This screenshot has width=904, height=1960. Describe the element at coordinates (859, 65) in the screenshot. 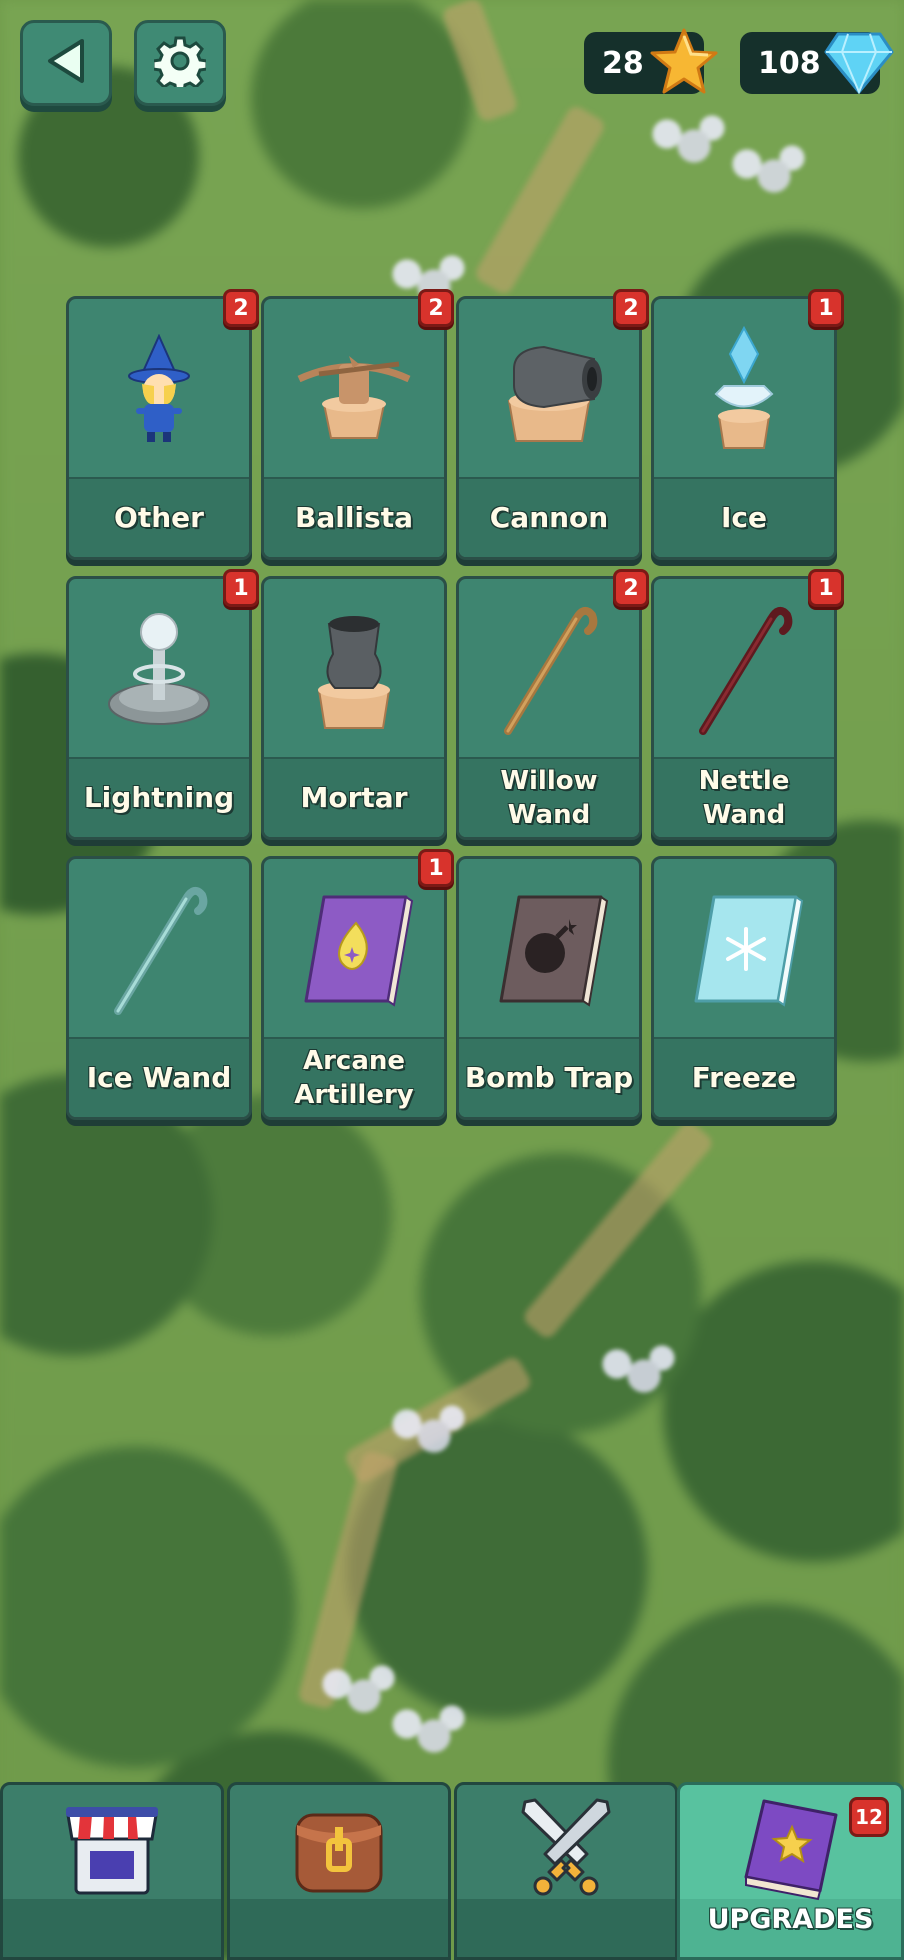

I see `diamond-icon` at that location.